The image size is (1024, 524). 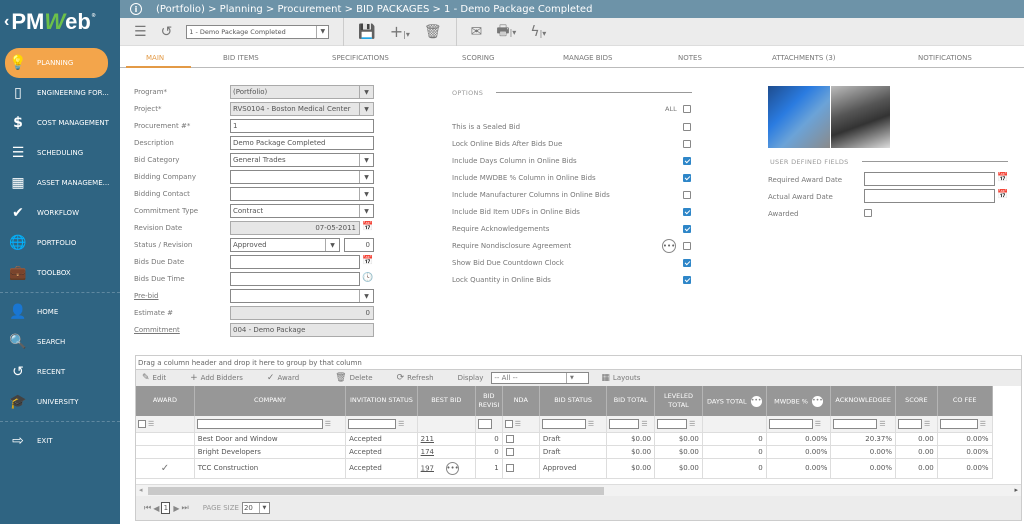 What do you see at coordinates (1016, 490) in the screenshot?
I see `scroll-right-icon: ▸` at bounding box center [1016, 490].